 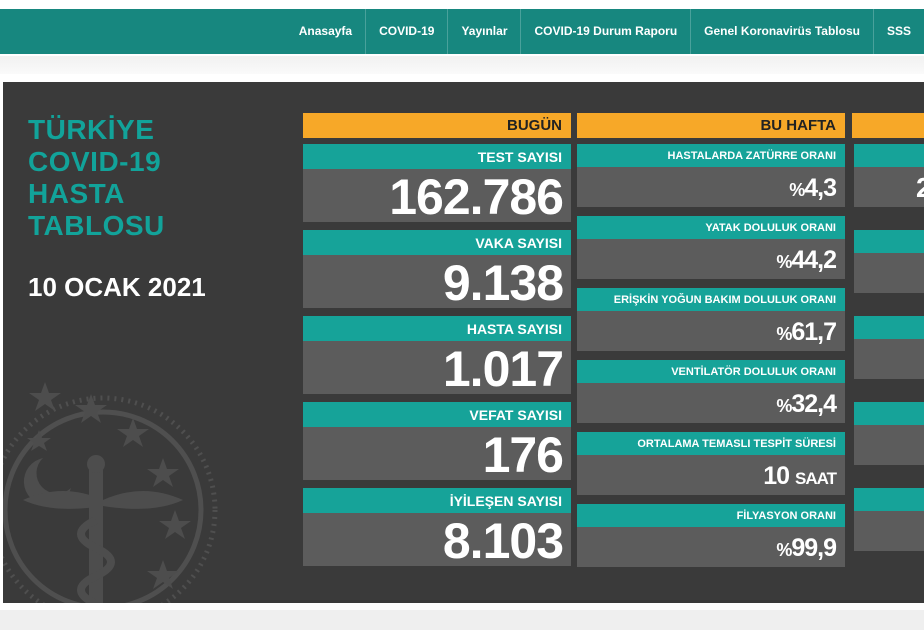 I want to click on stat-unit: SAAT, so click(x=815, y=478).